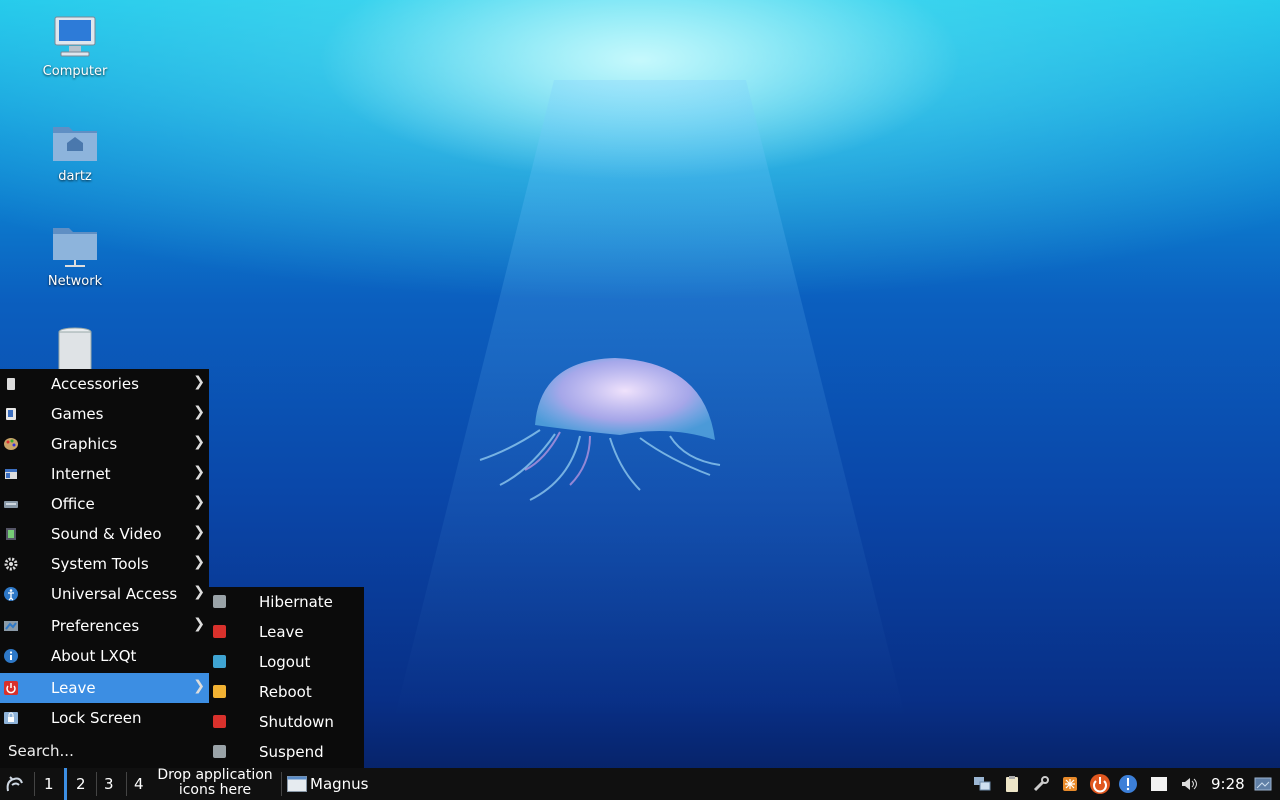  I want to click on menu-item-accessories: Accessories ❯, so click(104, 384).